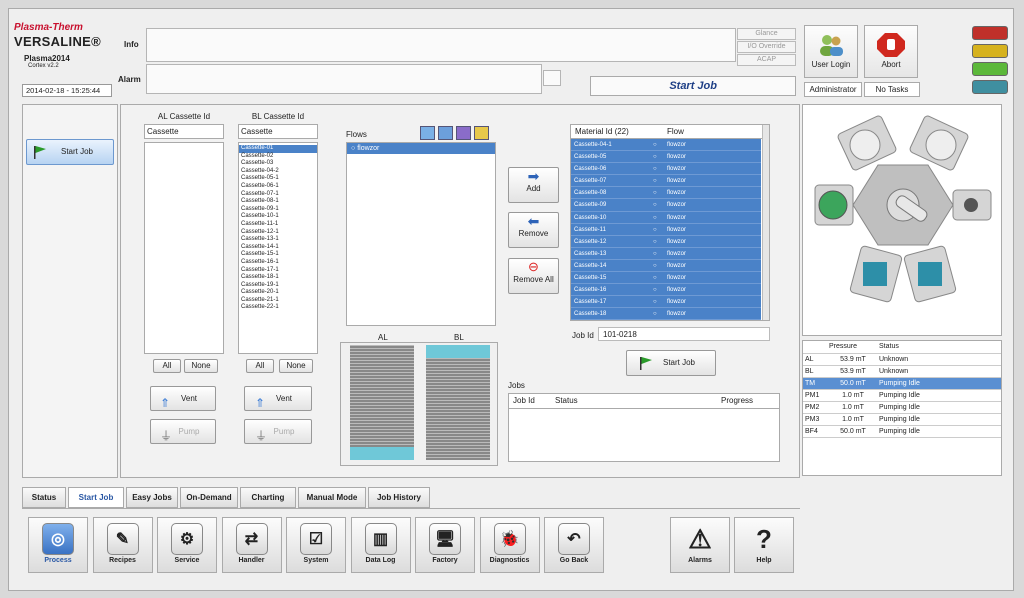  Describe the element at coordinates (131, 44) in the screenshot. I see `info-label: Info` at that location.